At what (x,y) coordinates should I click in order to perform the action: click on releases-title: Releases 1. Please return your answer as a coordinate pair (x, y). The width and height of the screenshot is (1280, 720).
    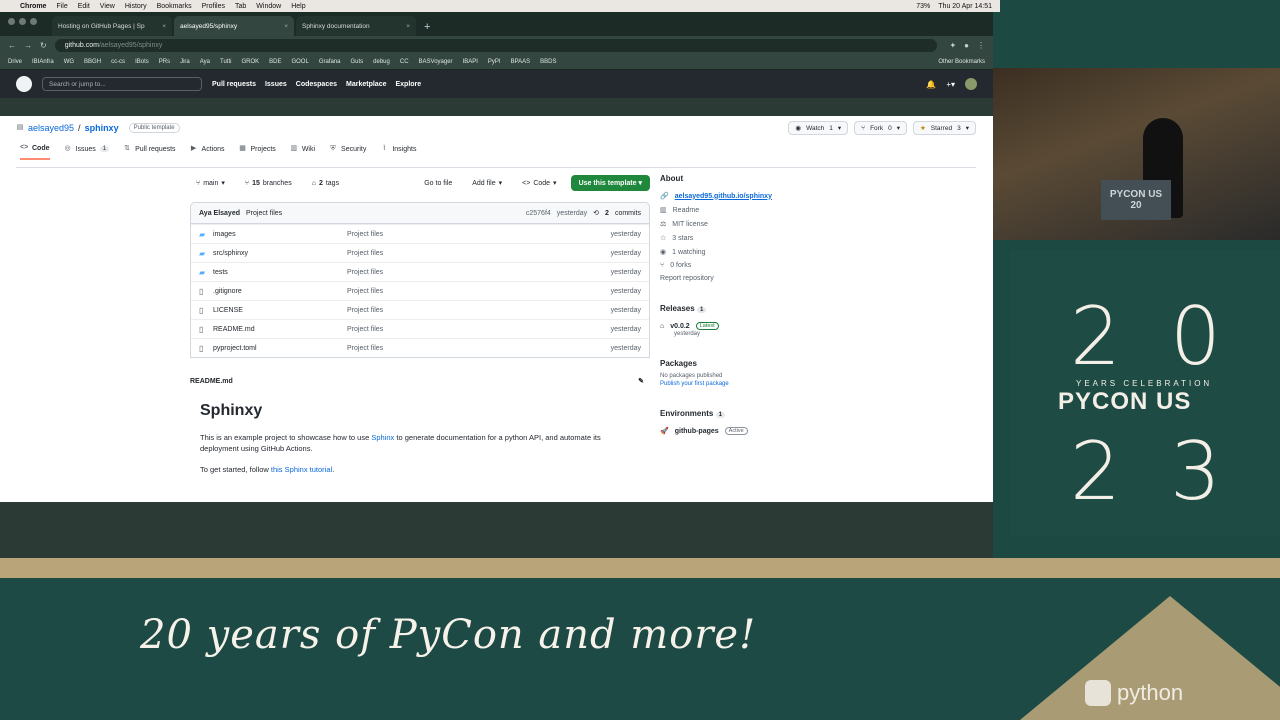
    Looking at the image, I should click on (740, 308).